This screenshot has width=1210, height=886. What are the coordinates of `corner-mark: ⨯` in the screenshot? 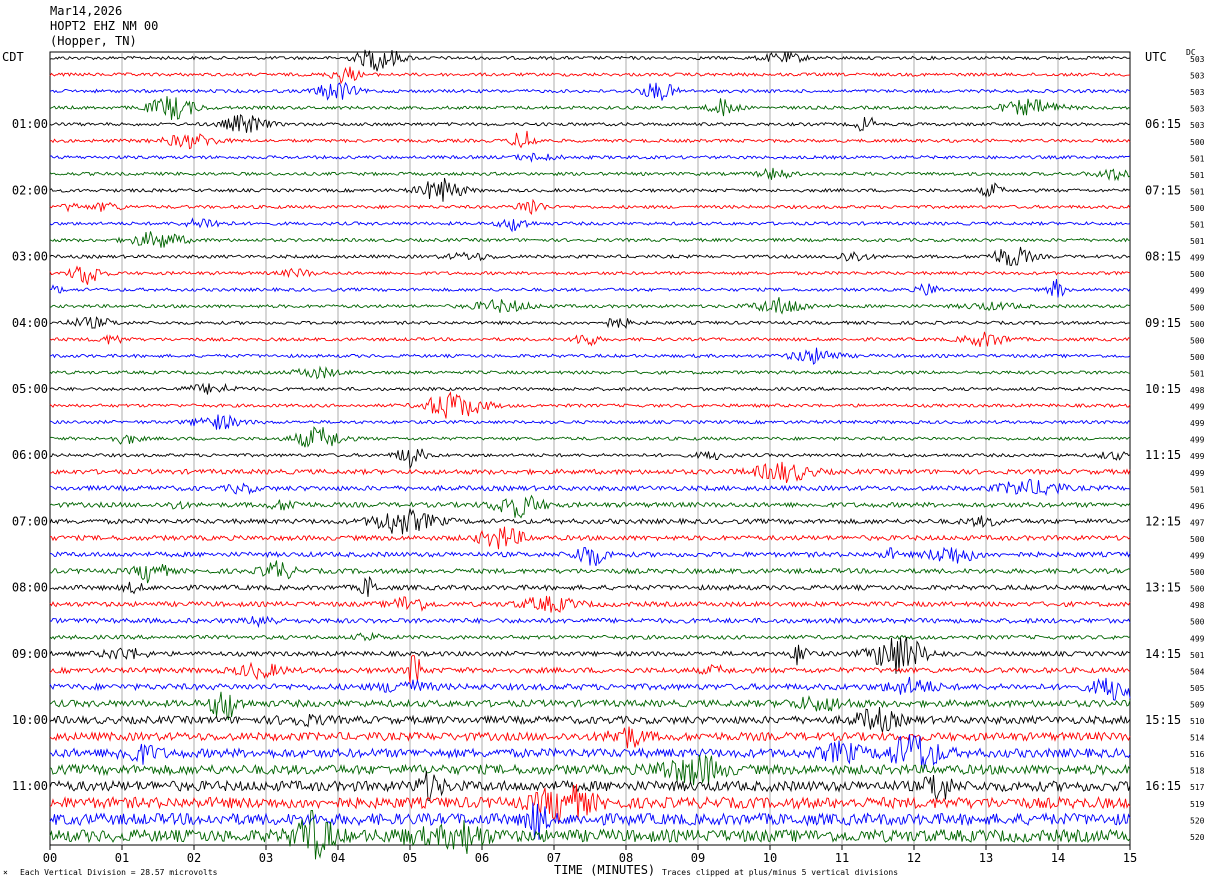 It's located at (5, 872).